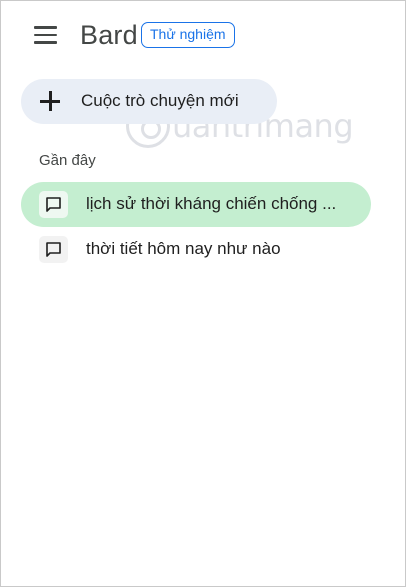 Image resolution: width=406 pixels, height=587 pixels. Describe the element at coordinates (67, 160) in the screenshot. I see `recent-section-title: Gần đây` at that location.